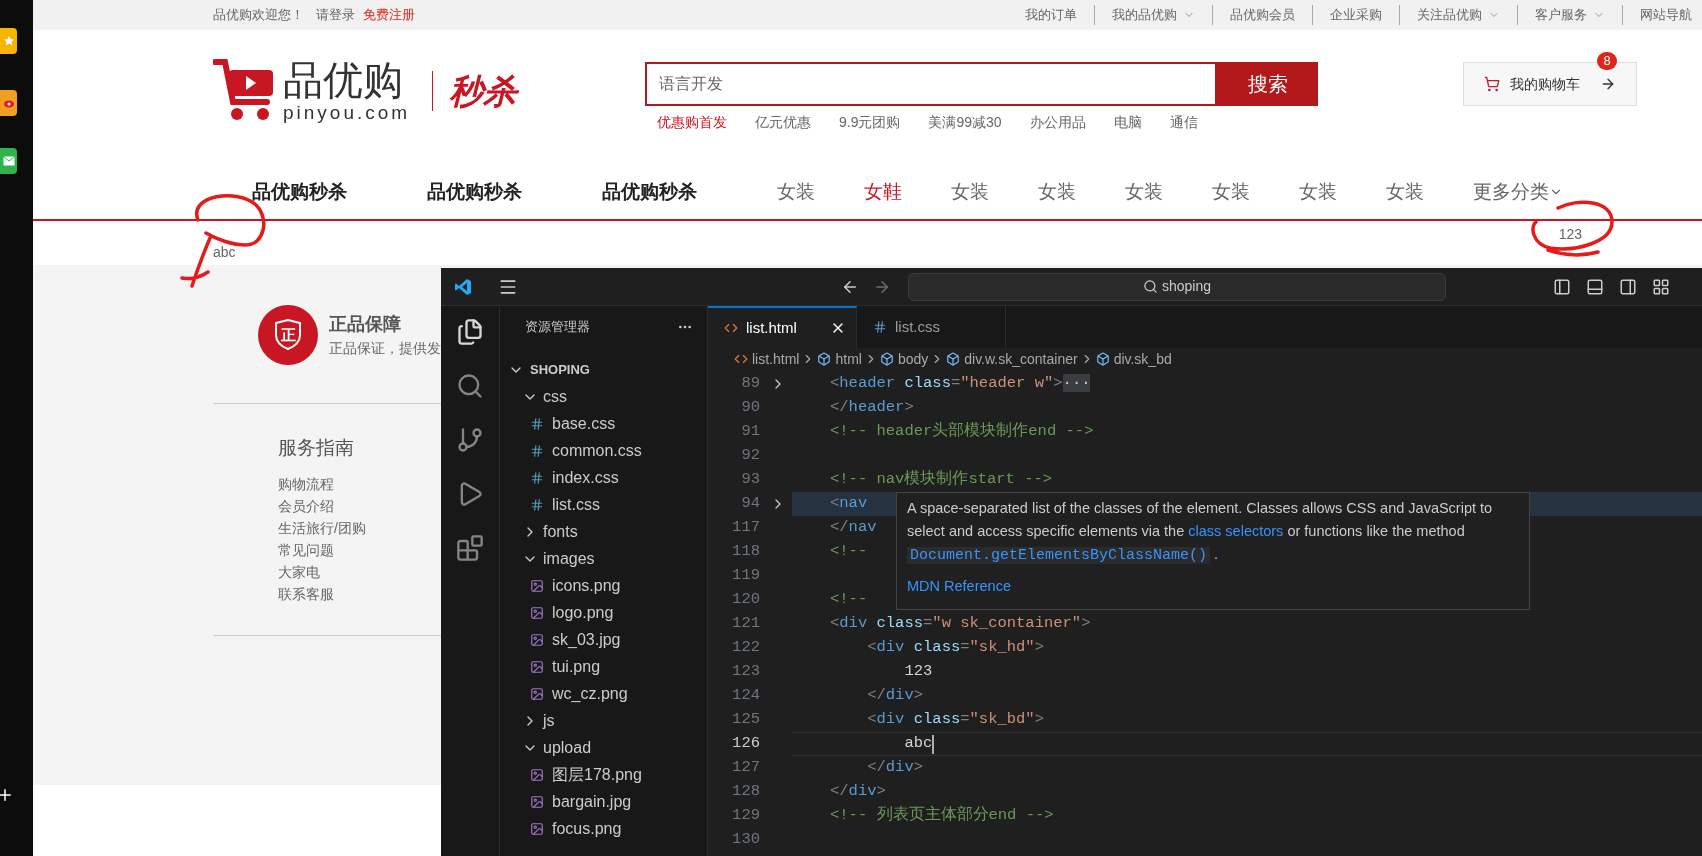 This screenshot has height=856, width=1702. I want to click on command-search-field: shoping, so click(1177, 286).